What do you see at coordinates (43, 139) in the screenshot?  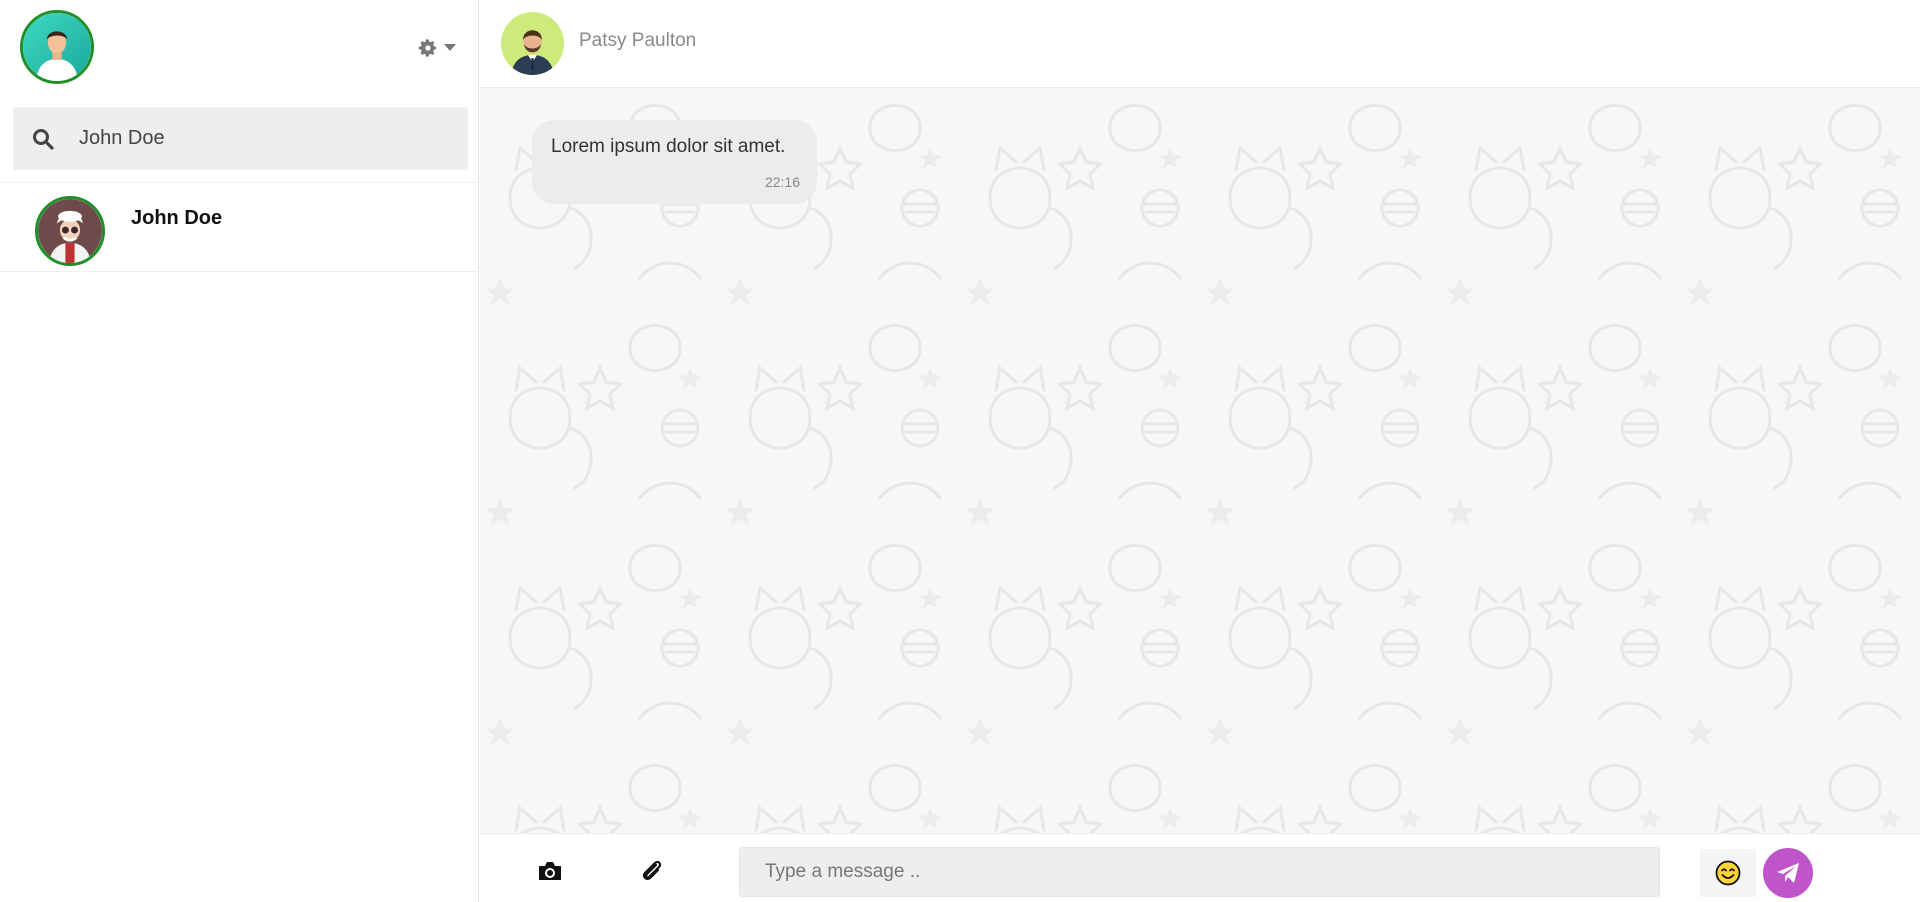 I see `search-icon` at bounding box center [43, 139].